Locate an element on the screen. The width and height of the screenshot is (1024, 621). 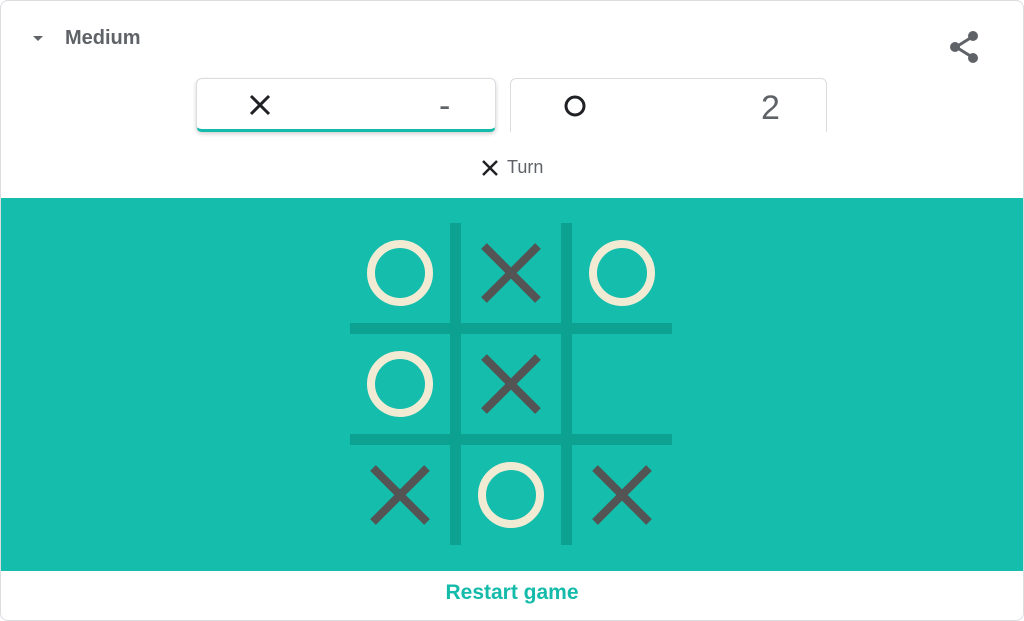
turn-label: Turn is located at coordinates (525, 167).